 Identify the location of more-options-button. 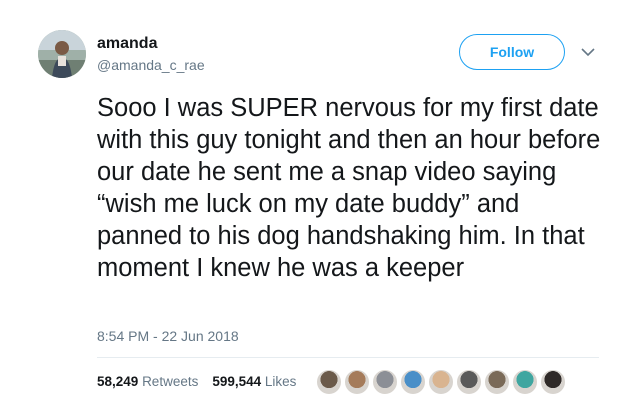
(588, 52).